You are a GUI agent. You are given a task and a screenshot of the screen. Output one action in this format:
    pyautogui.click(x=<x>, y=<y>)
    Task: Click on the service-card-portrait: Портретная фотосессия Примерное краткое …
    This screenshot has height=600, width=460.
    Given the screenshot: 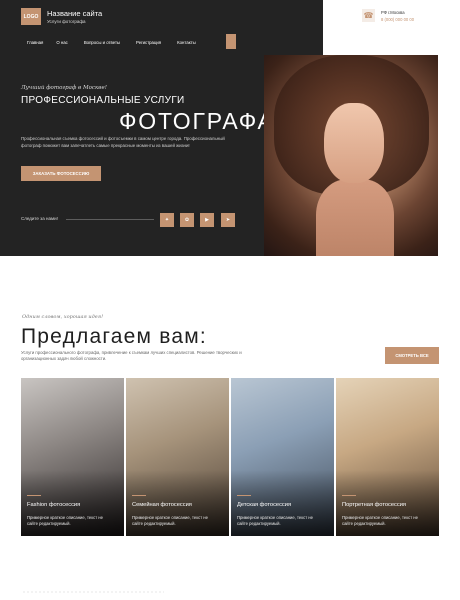 What is the action you would take?
    pyautogui.click(x=387, y=457)
    